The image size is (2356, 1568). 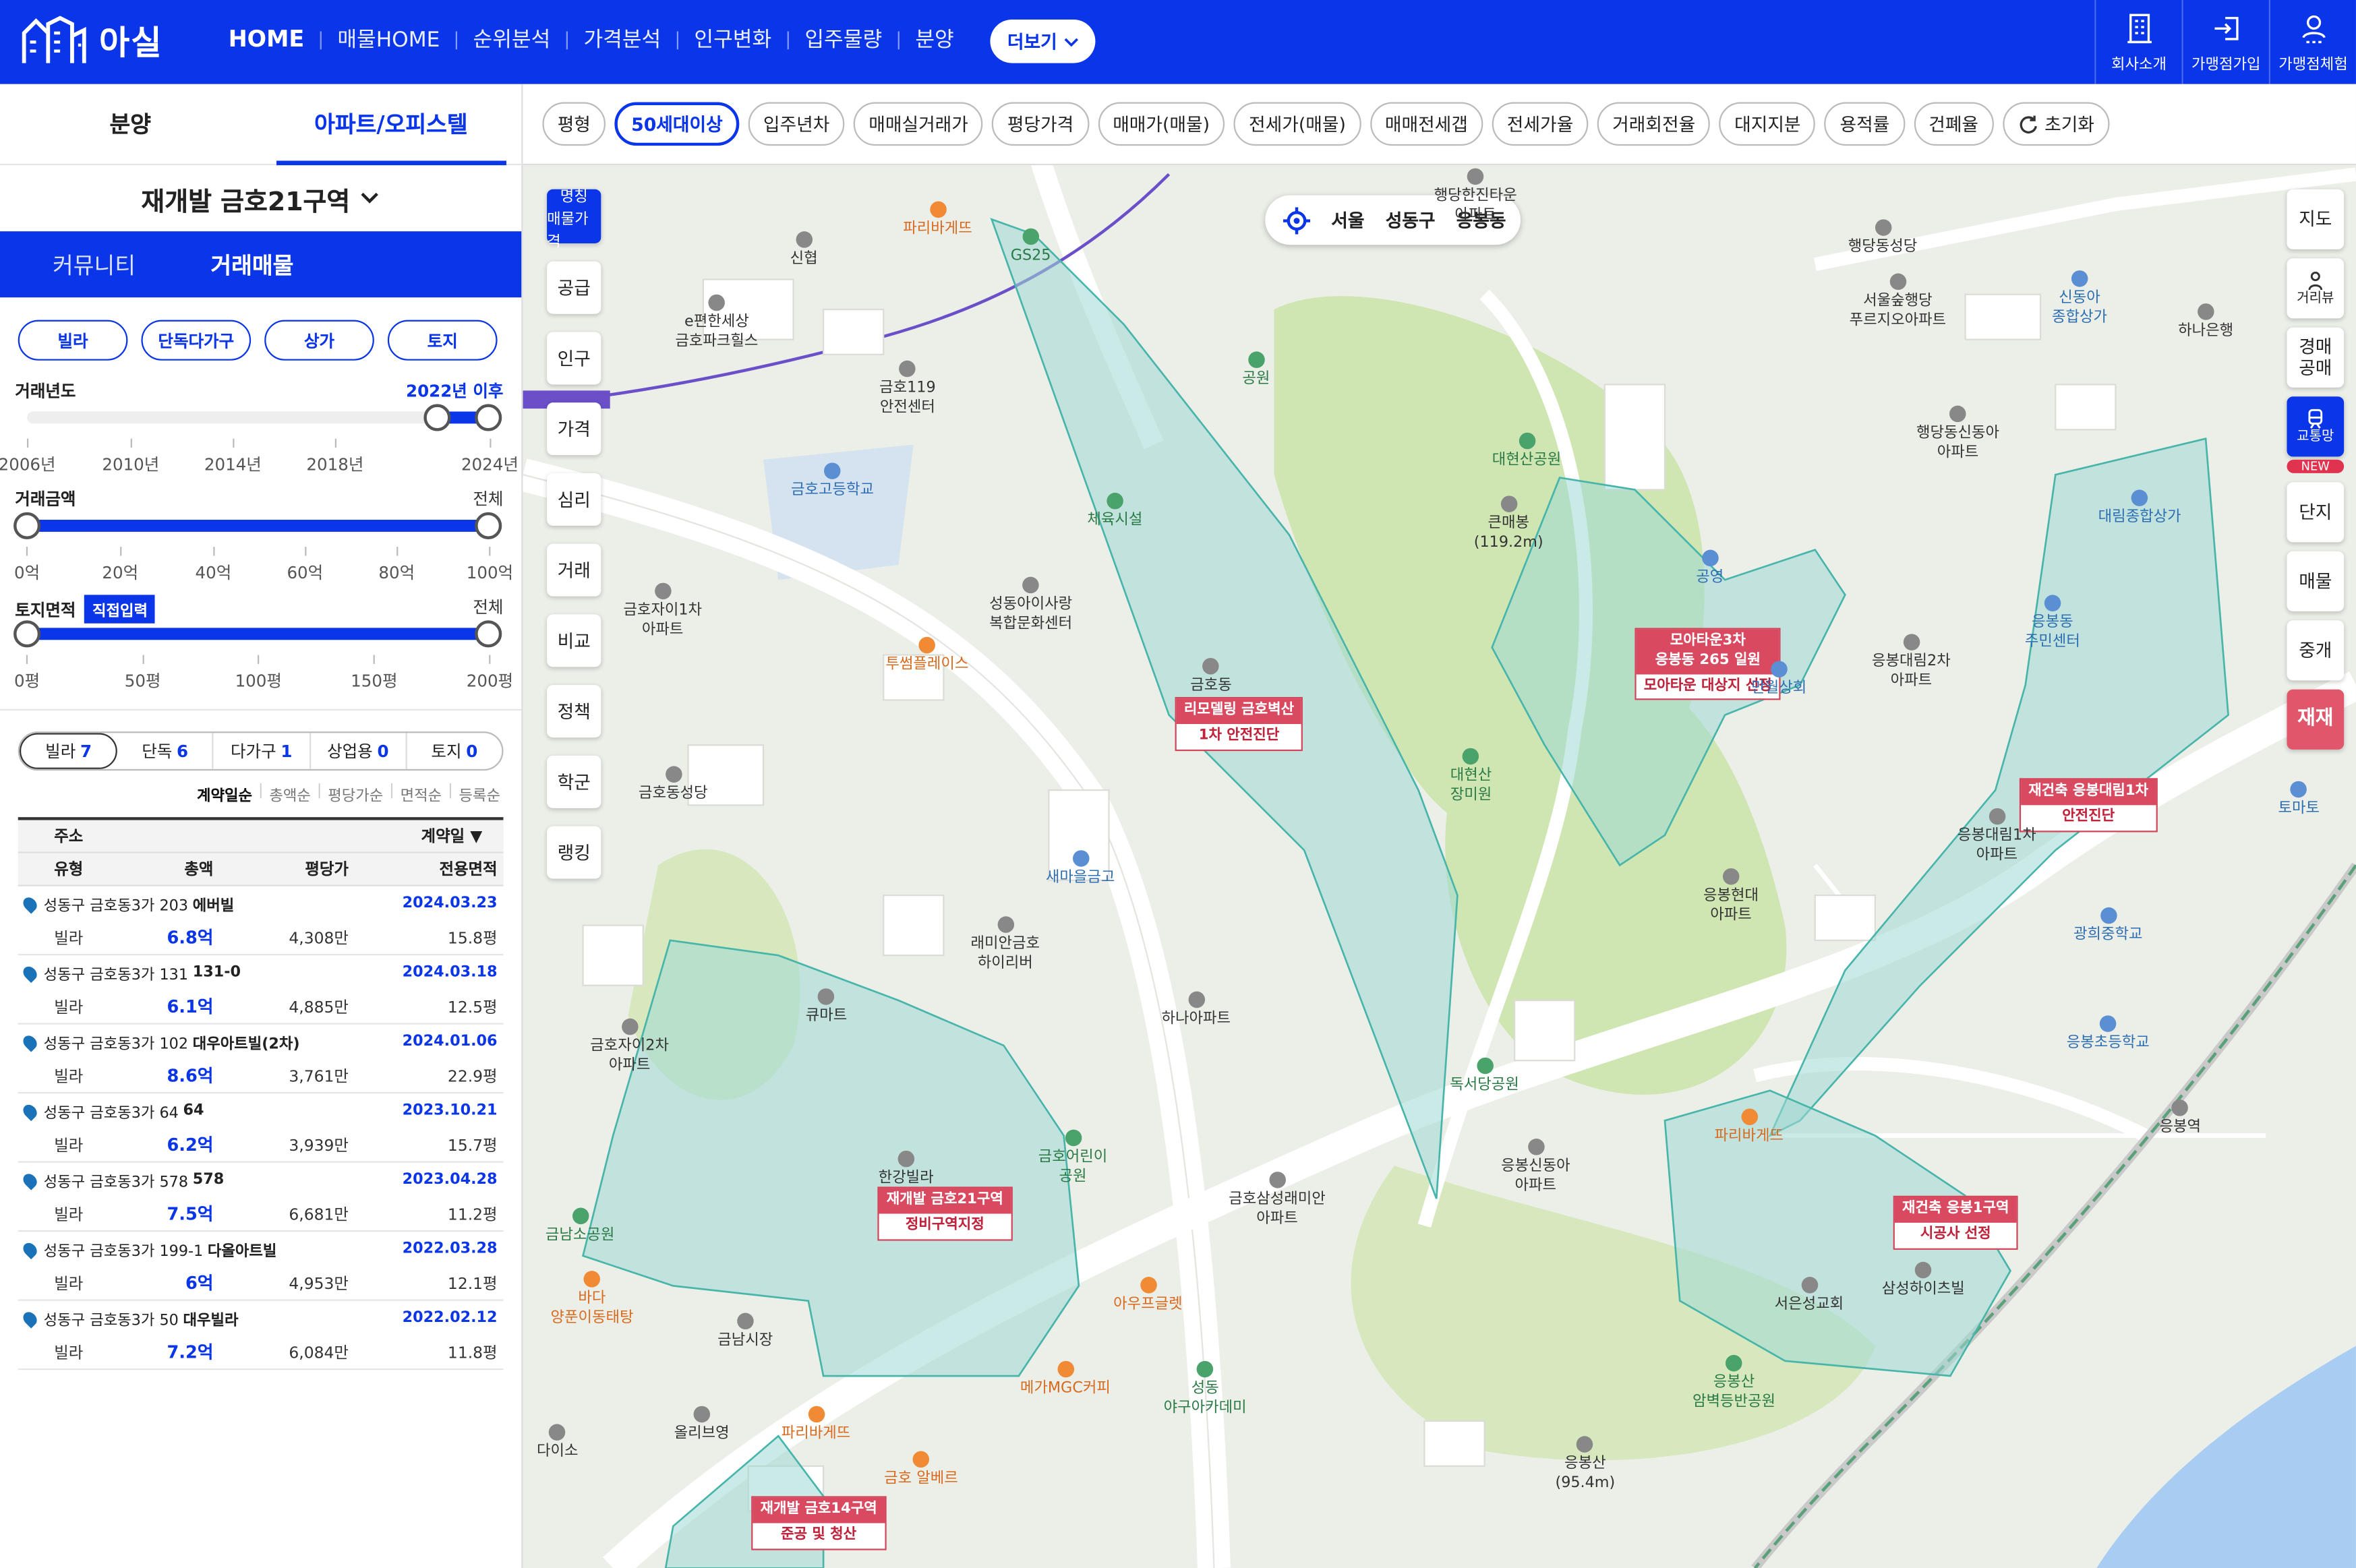 I want to click on nav-listing-home: 매물HOME, so click(x=389, y=39).